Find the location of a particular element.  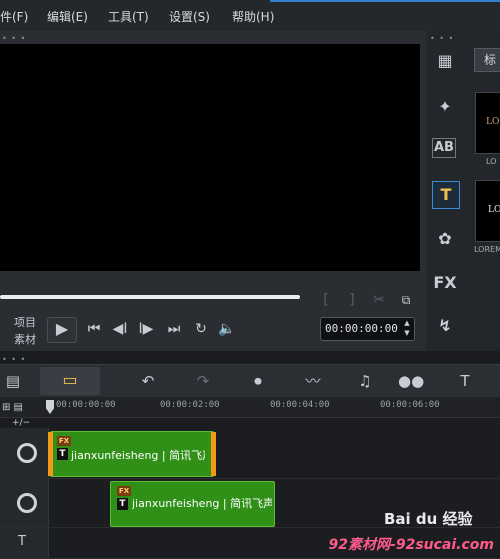

scrubber-track is located at coordinates (150, 297).